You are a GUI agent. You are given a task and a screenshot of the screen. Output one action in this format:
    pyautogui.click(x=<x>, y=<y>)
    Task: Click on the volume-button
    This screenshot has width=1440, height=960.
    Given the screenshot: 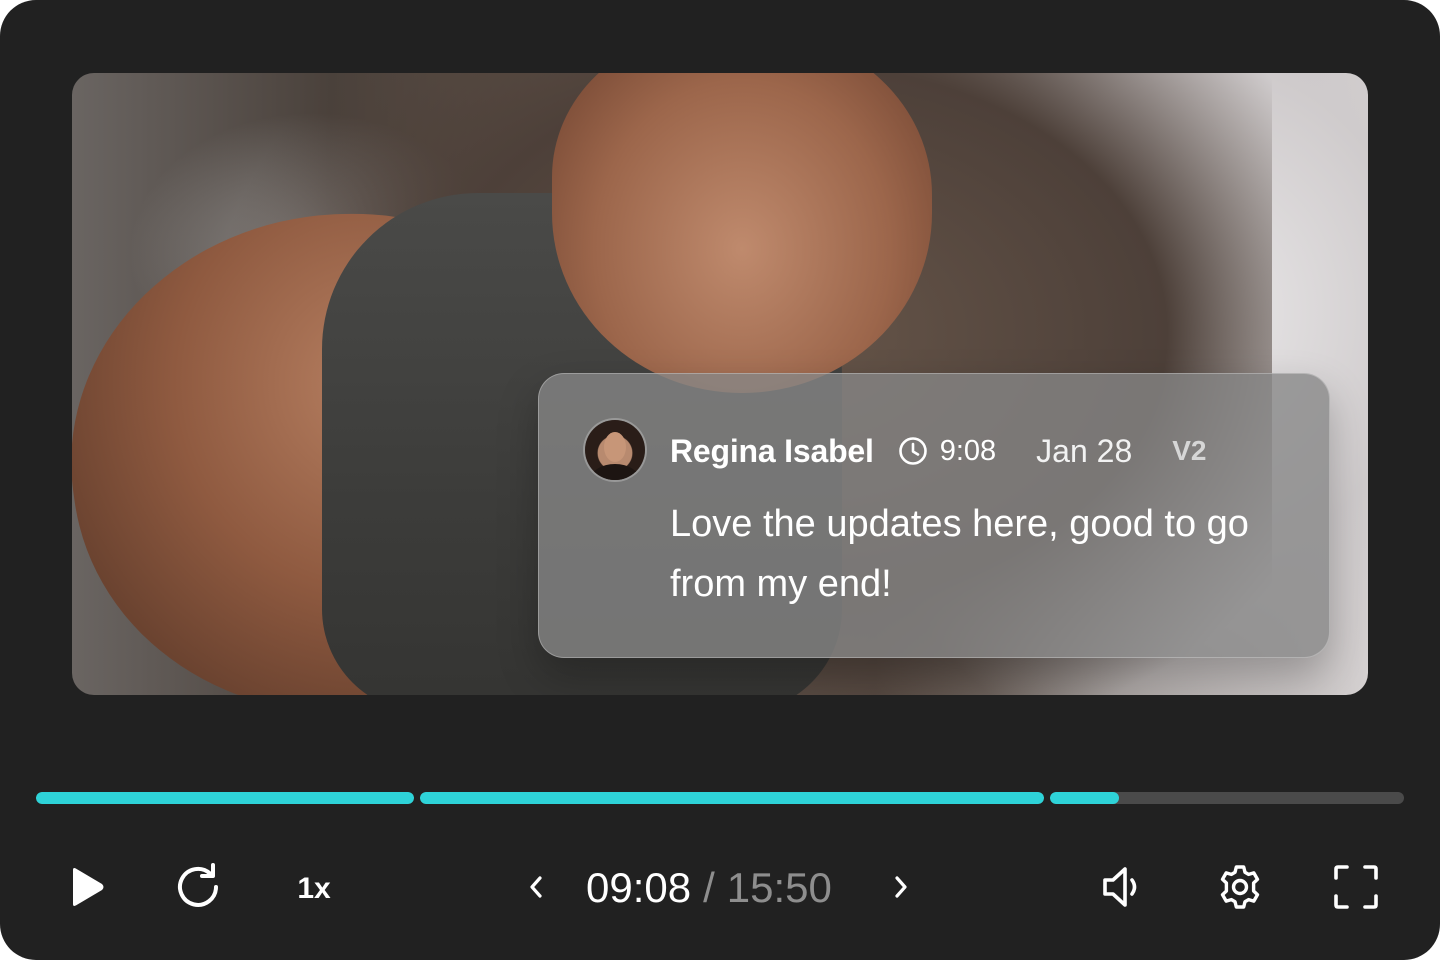 What is the action you would take?
    pyautogui.click(x=1122, y=889)
    